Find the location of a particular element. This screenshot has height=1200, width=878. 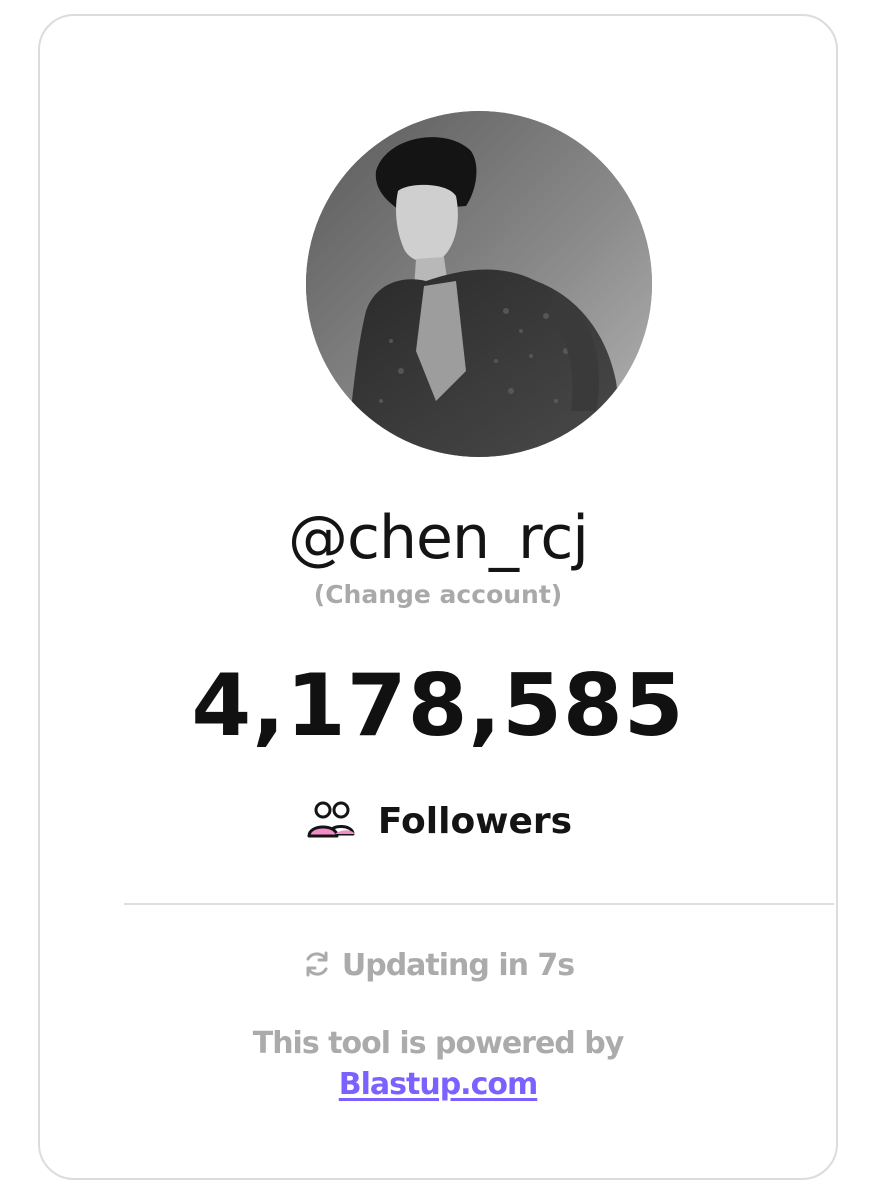

blastup-link-row: Blastup.com is located at coordinates (438, 1087).